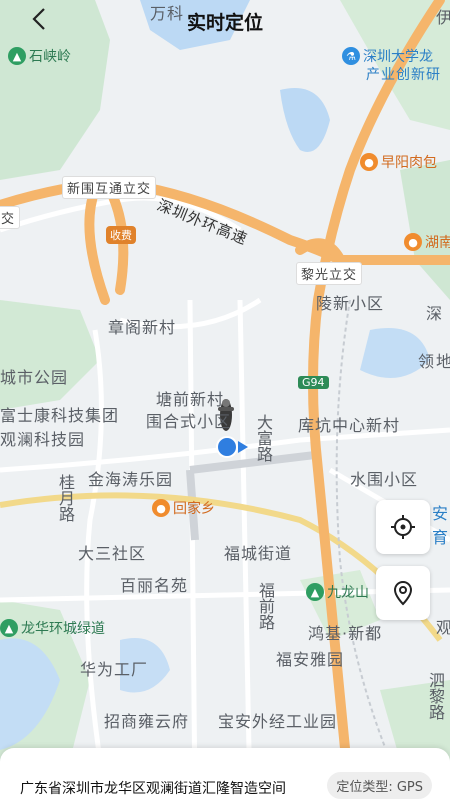 The width and height of the screenshot is (450, 800). I want to click on poi-label: 龙华环城绿道, so click(63, 629).